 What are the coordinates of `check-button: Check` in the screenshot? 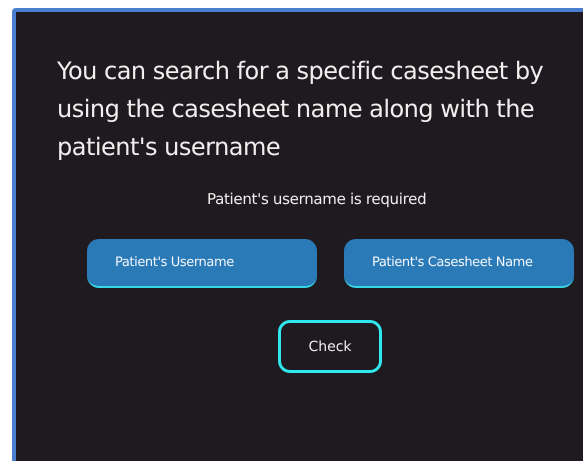 It's located at (330, 346).